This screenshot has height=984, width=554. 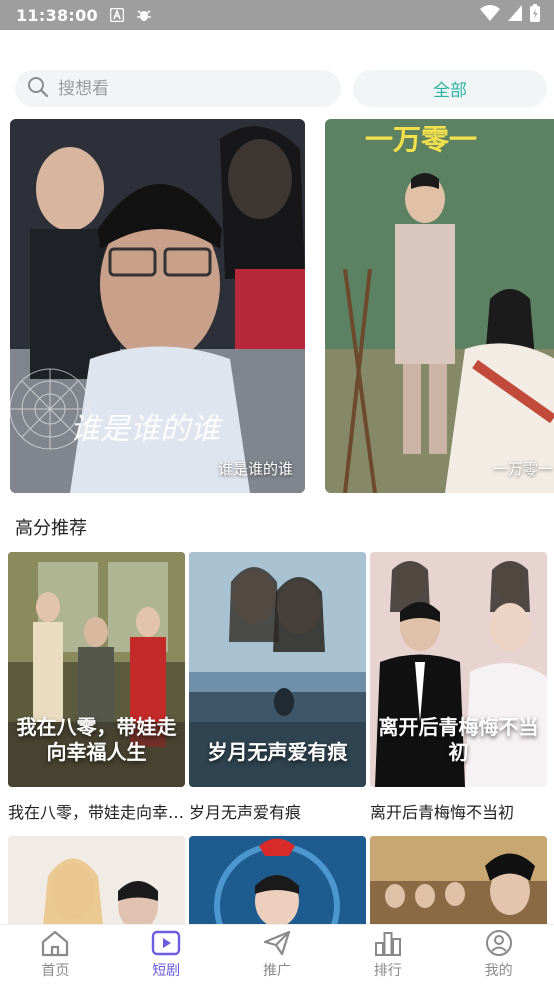 I want to click on svg-text: 一万零一, so click(x=421, y=139).